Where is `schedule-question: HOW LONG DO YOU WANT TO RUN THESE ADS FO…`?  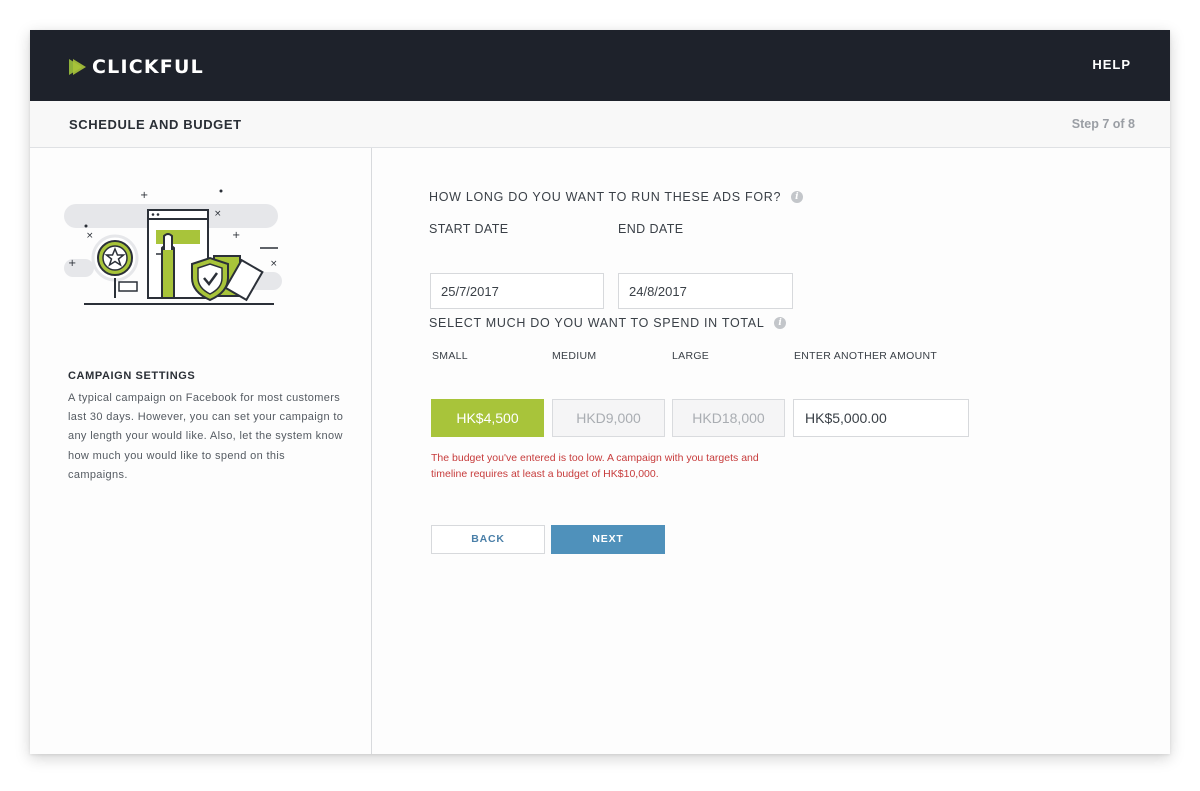
schedule-question: HOW LONG DO YOU WANT TO RUN THESE ADS FO… is located at coordinates (616, 197).